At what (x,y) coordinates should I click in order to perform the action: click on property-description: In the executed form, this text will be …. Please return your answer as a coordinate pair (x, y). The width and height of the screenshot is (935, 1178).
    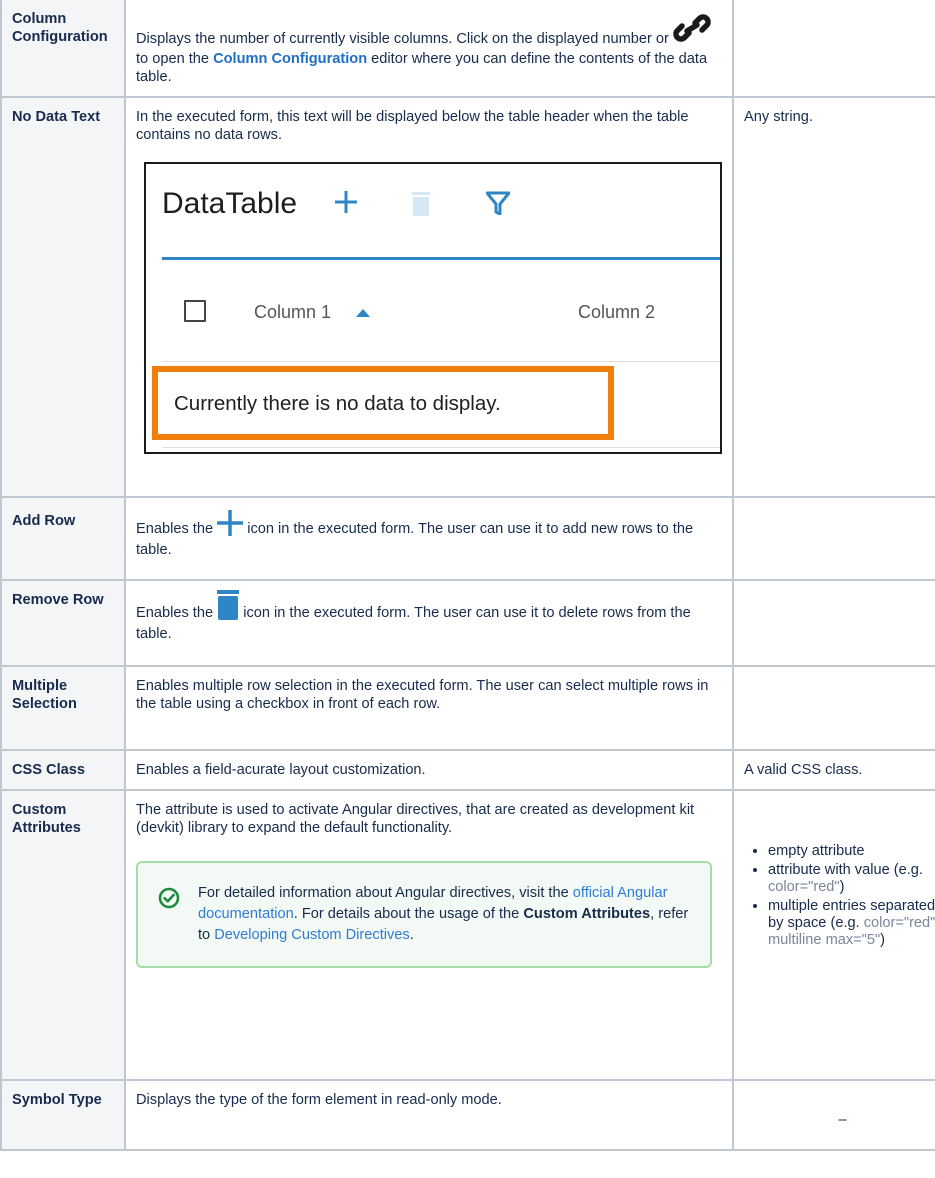
    Looking at the image, I should click on (412, 126).